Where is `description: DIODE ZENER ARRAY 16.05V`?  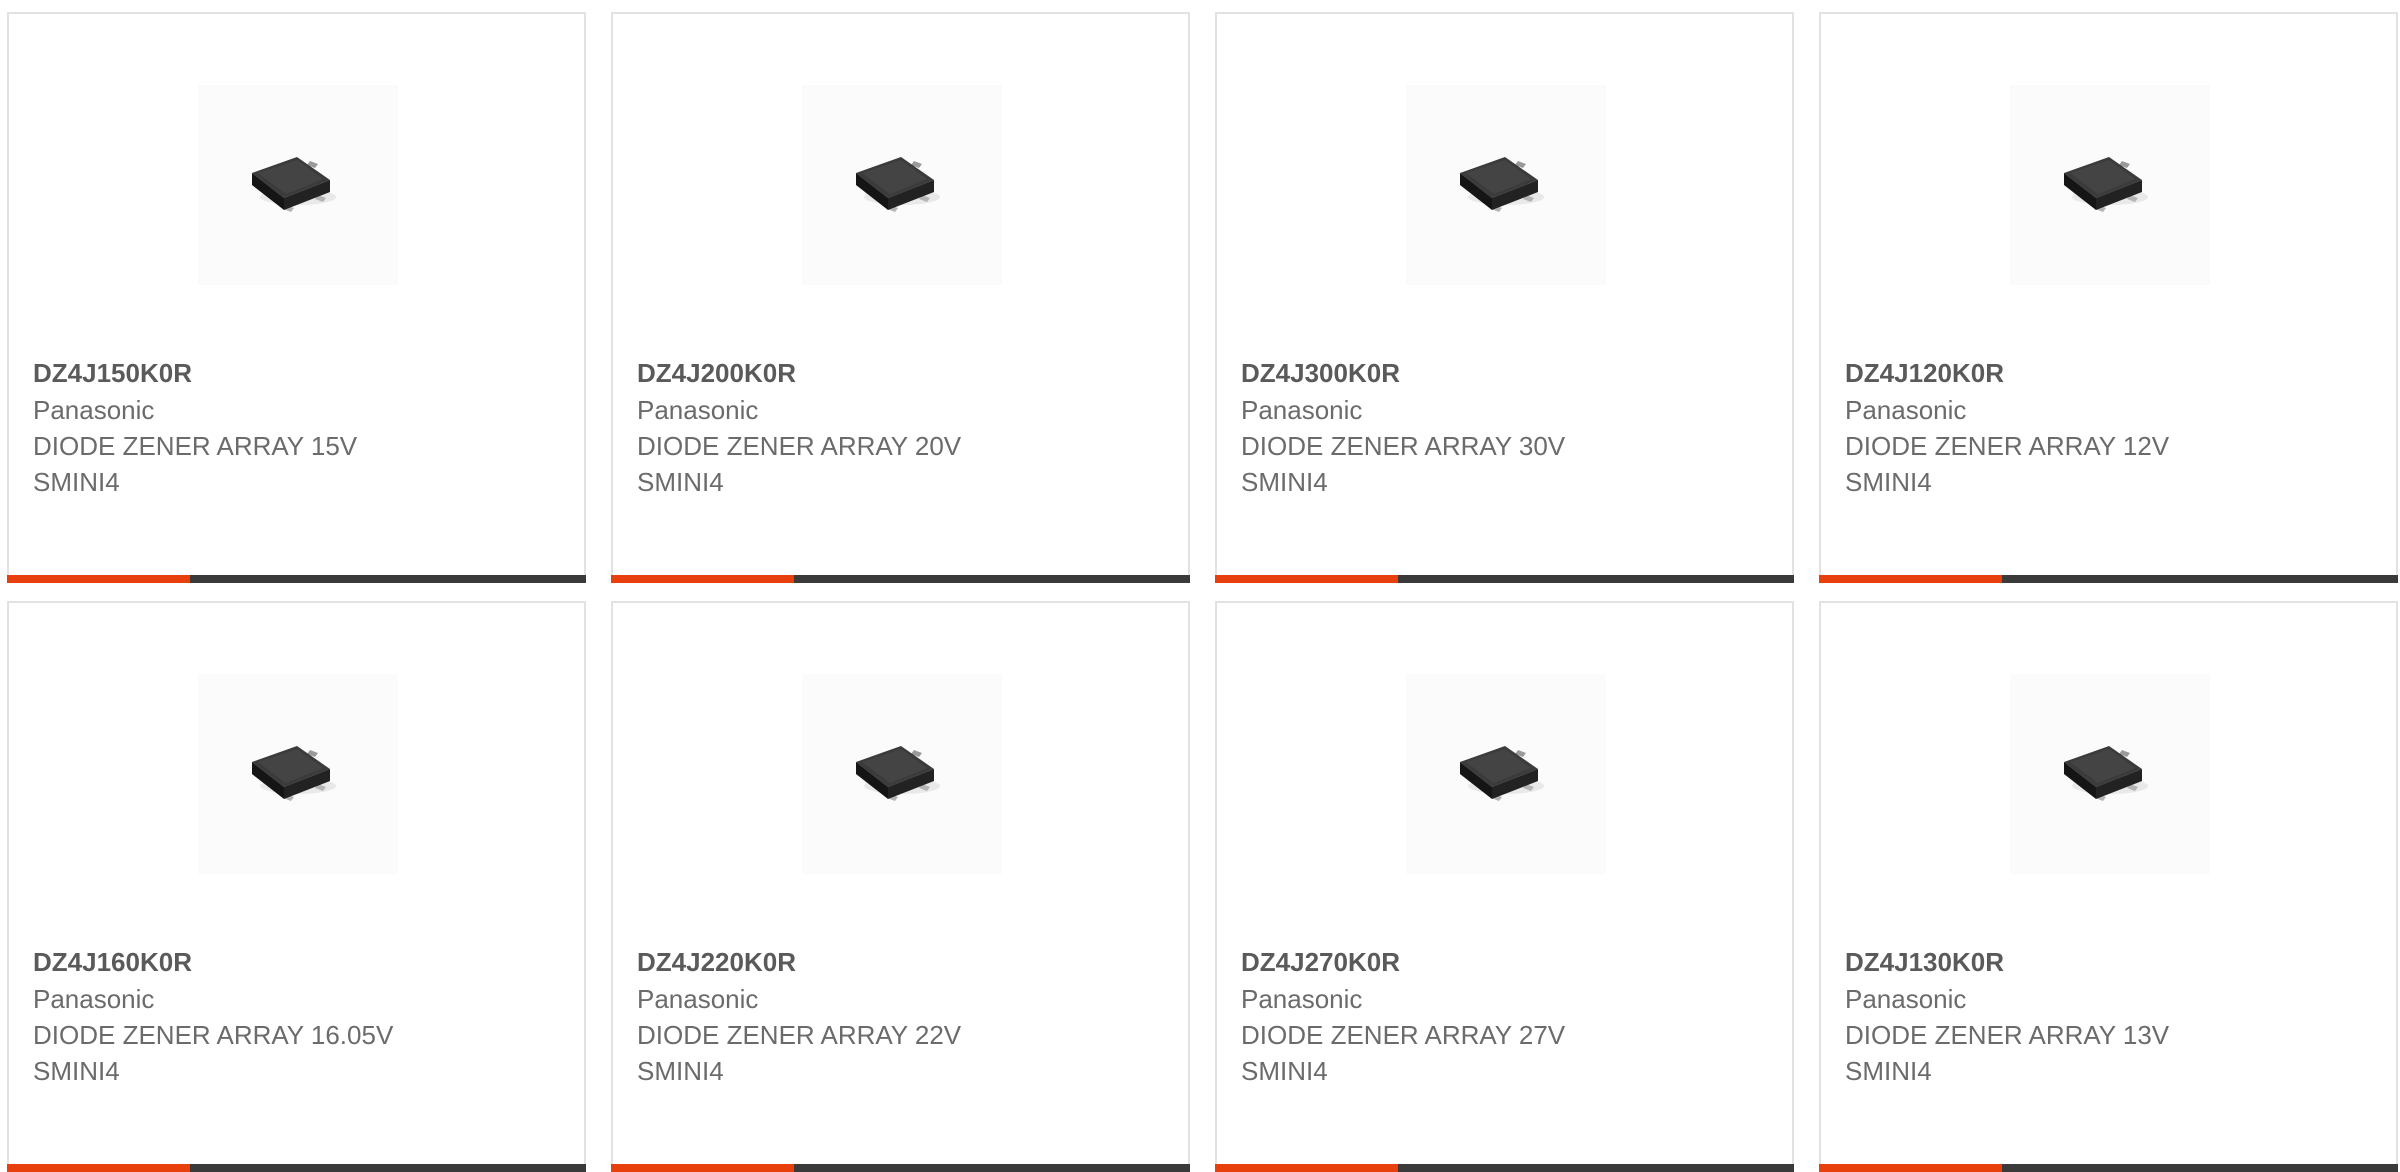
description: DIODE ZENER ARRAY 16.05V is located at coordinates (213, 1035).